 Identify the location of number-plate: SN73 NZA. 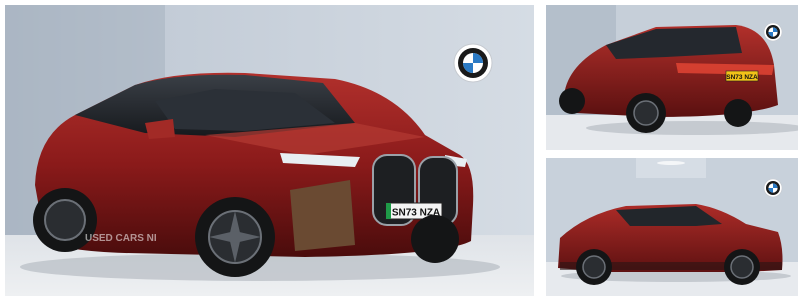
(742, 76).